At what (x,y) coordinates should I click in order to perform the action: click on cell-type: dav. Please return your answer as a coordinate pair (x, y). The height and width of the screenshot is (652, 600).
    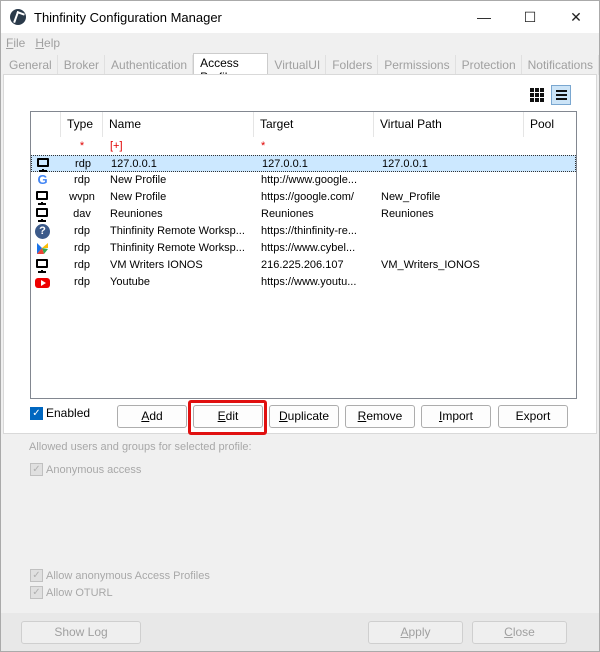
    Looking at the image, I should click on (82, 214).